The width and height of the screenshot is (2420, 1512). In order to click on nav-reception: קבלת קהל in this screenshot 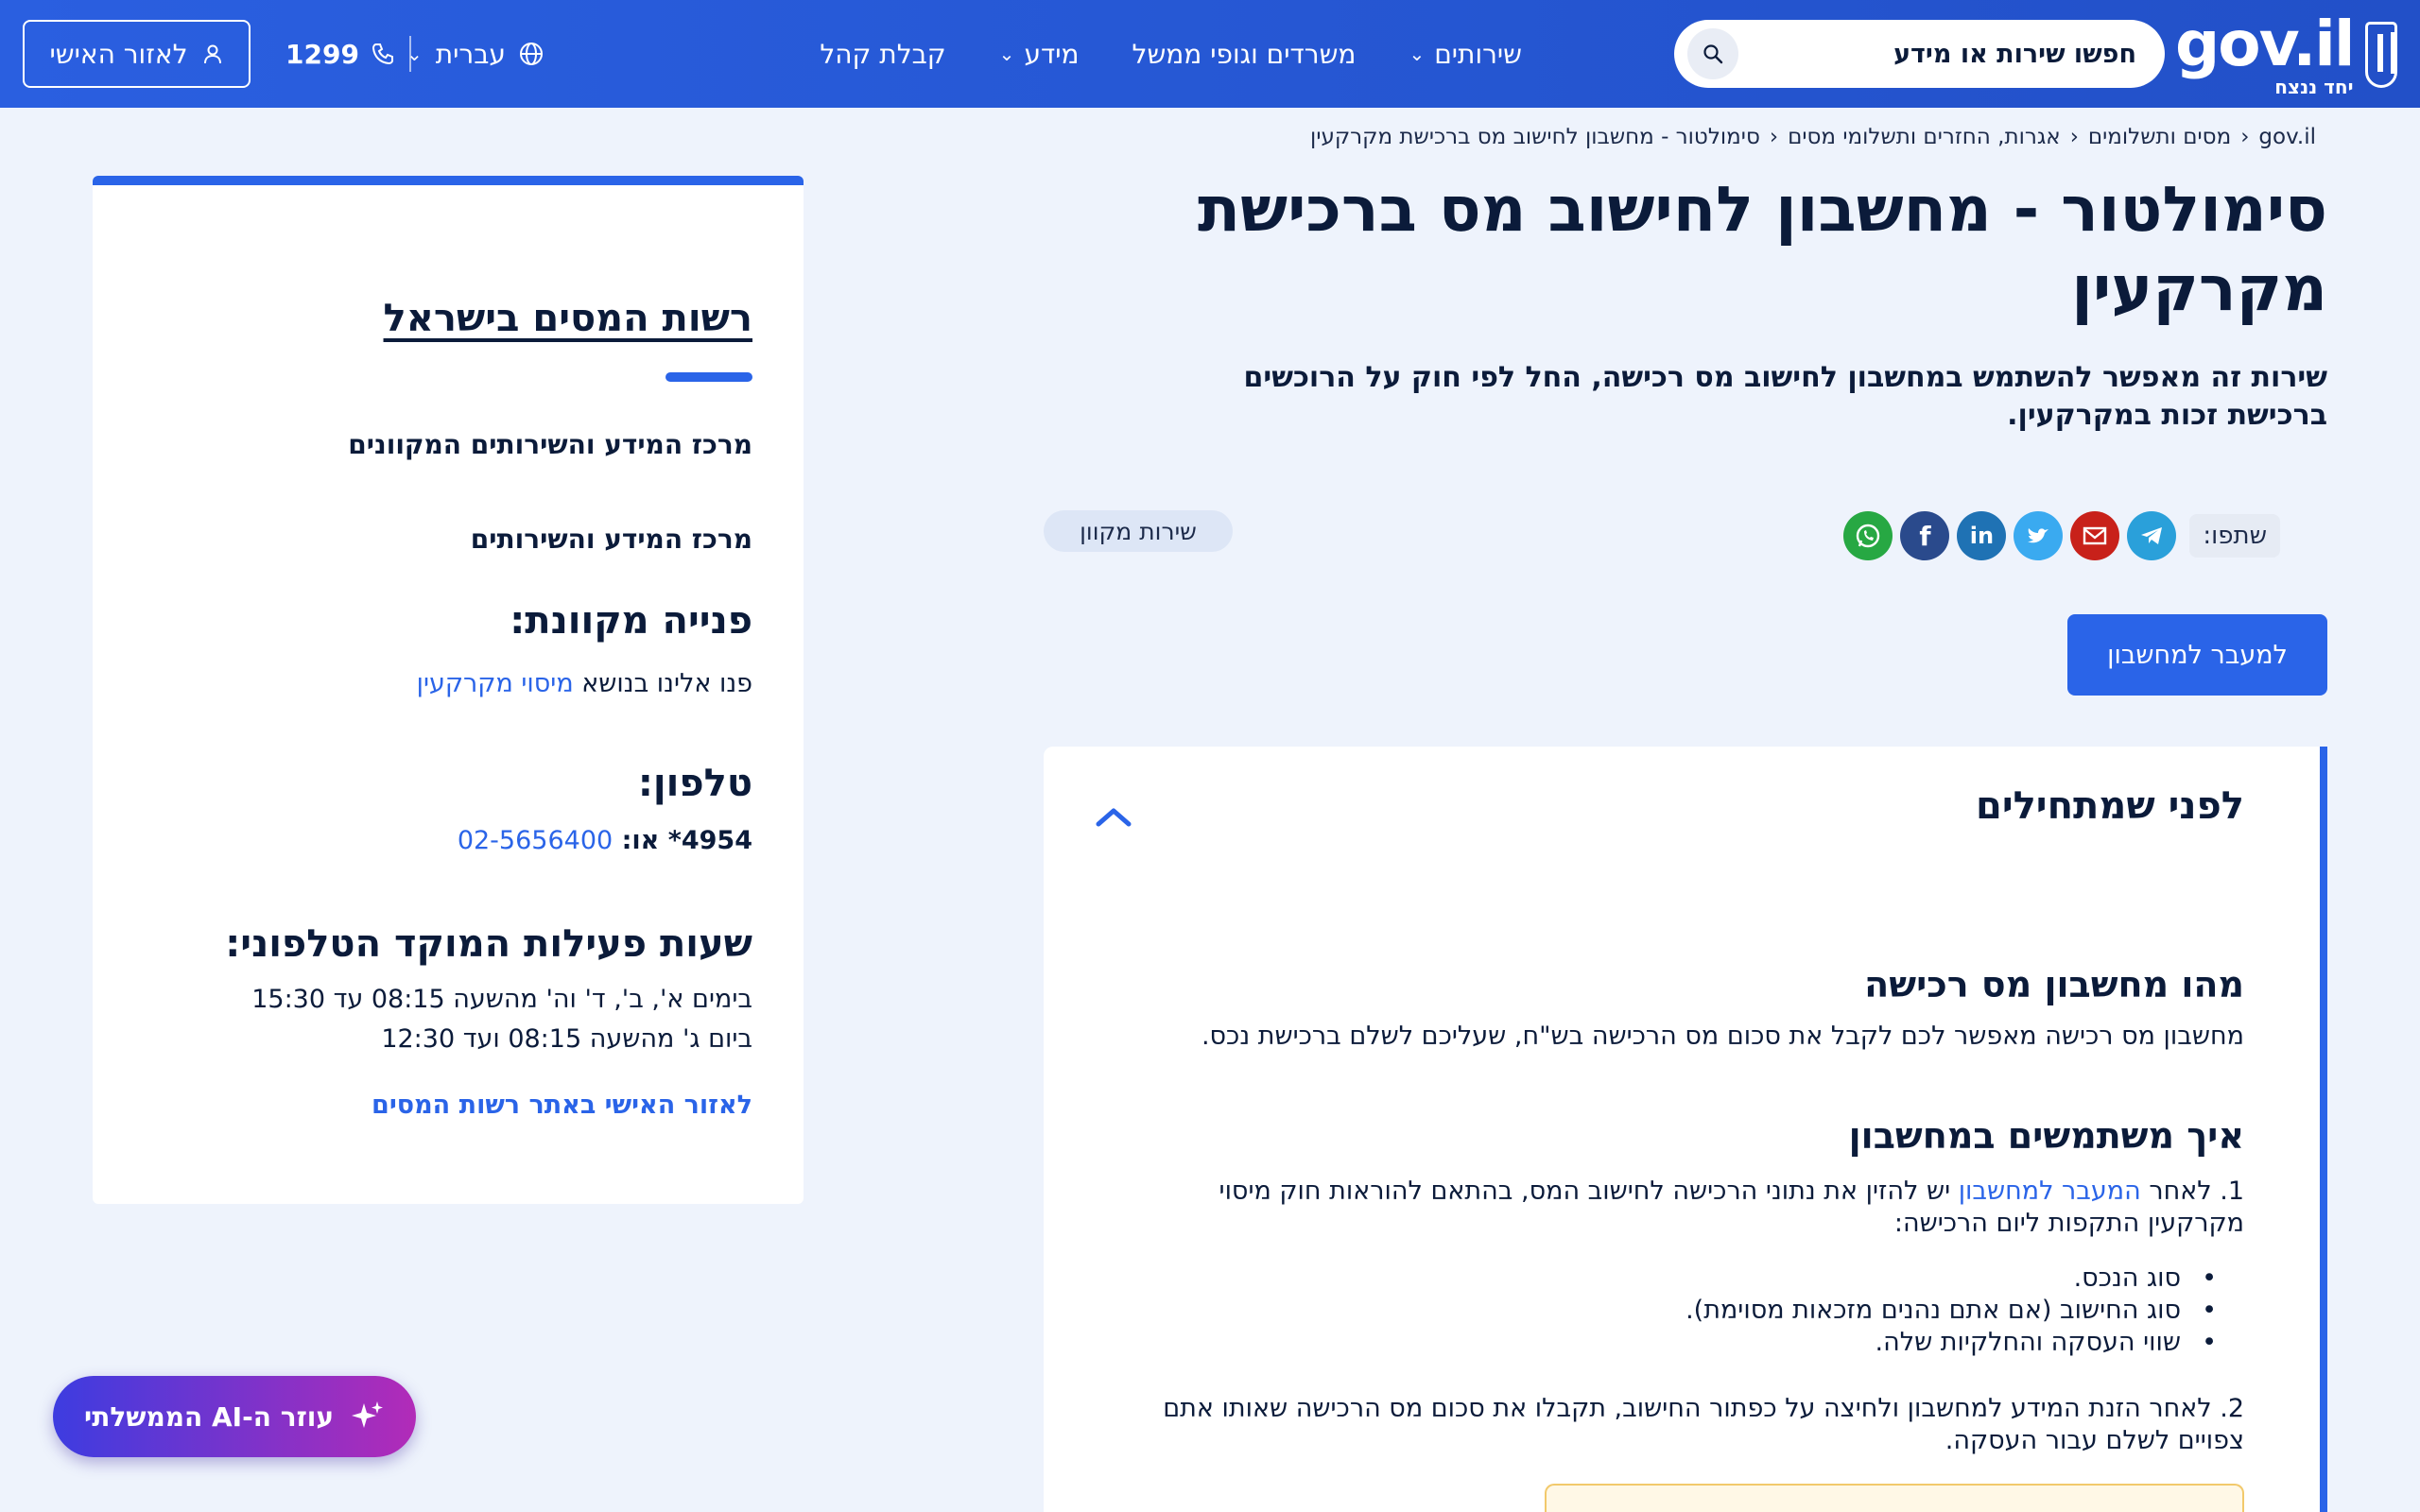, I will do `click(882, 54)`.